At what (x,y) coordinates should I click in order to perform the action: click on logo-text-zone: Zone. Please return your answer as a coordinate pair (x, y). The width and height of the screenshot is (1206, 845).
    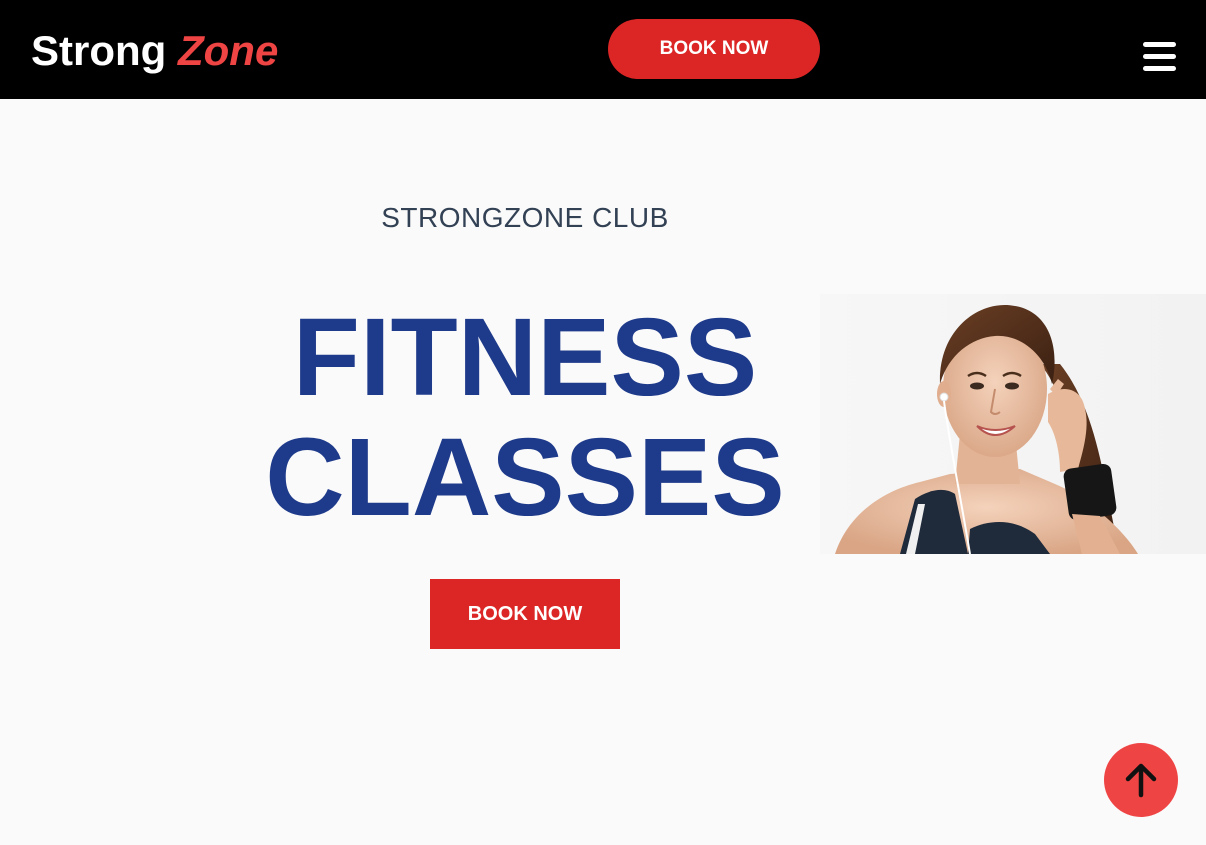
    Looking at the image, I should click on (228, 50).